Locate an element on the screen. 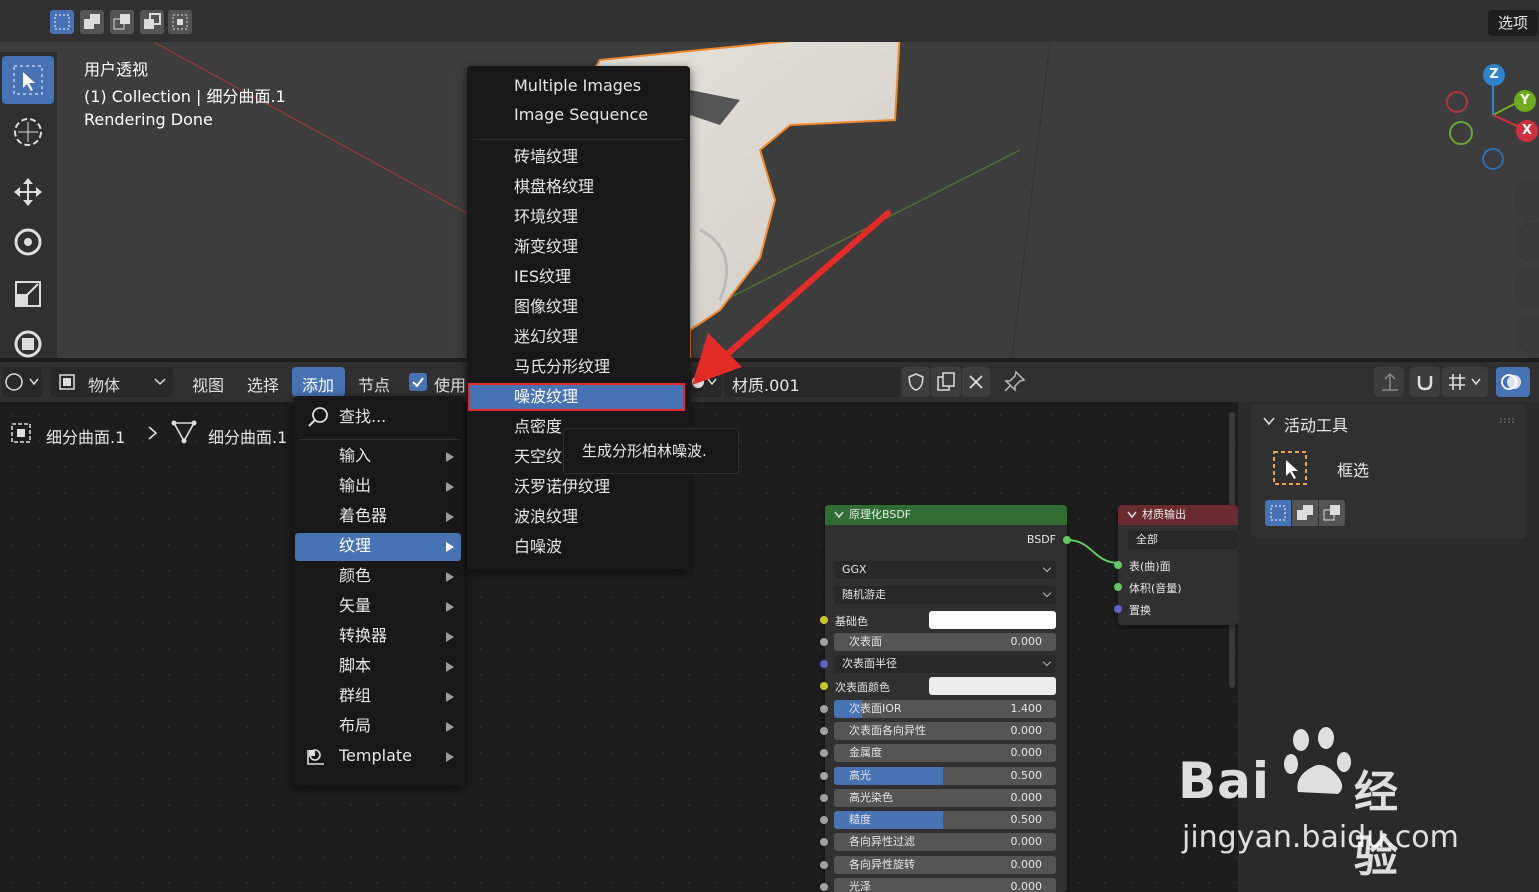 This screenshot has height=892, width=1539. texture-menu-item: 马氏分形纹理 is located at coordinates (562, 367).